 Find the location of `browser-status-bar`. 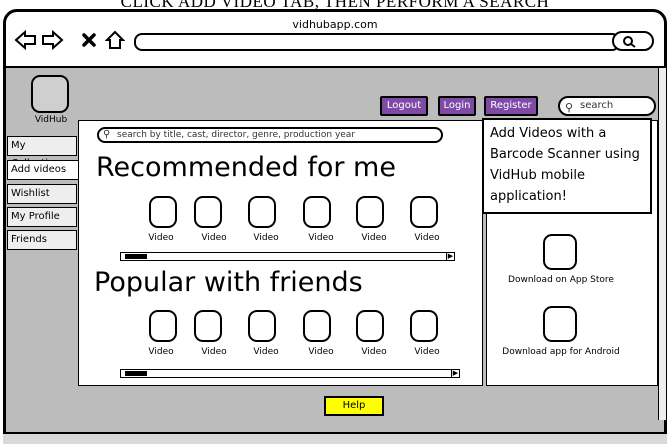

browser-status-bar is located at coordinates (335, 438).